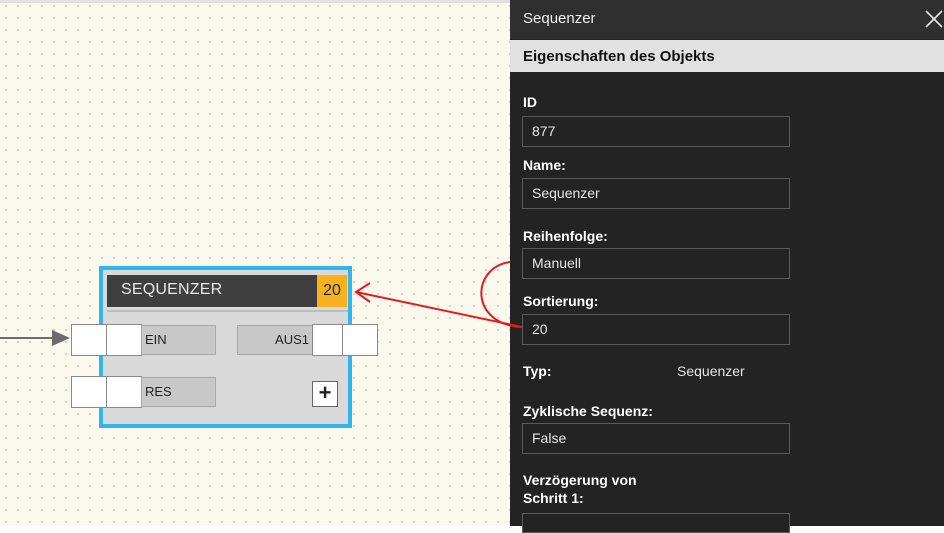  What do you see at coordinates (727, 56) in the screenshot?
I see `panel-subheader: Eigenschaften des Objekts` at bounding box center [727, 56].